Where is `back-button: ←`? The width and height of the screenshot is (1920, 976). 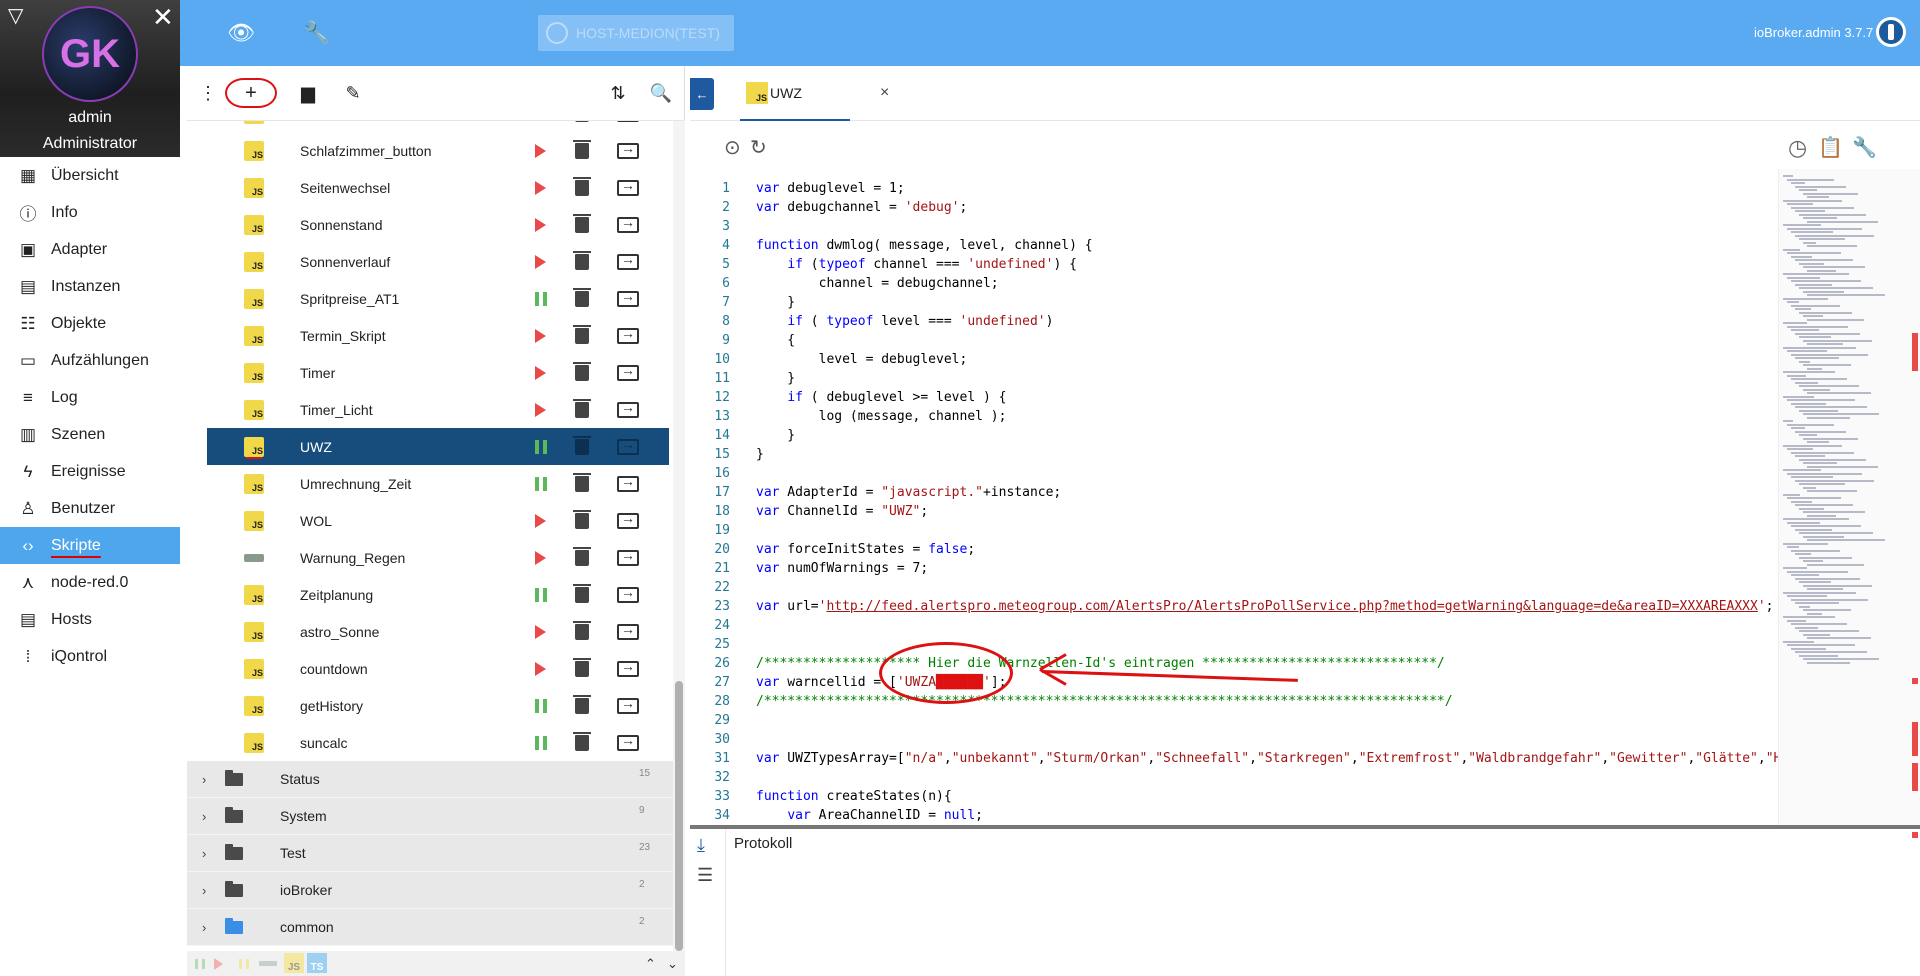 back-button: ← is located at coordinates (702, 94).